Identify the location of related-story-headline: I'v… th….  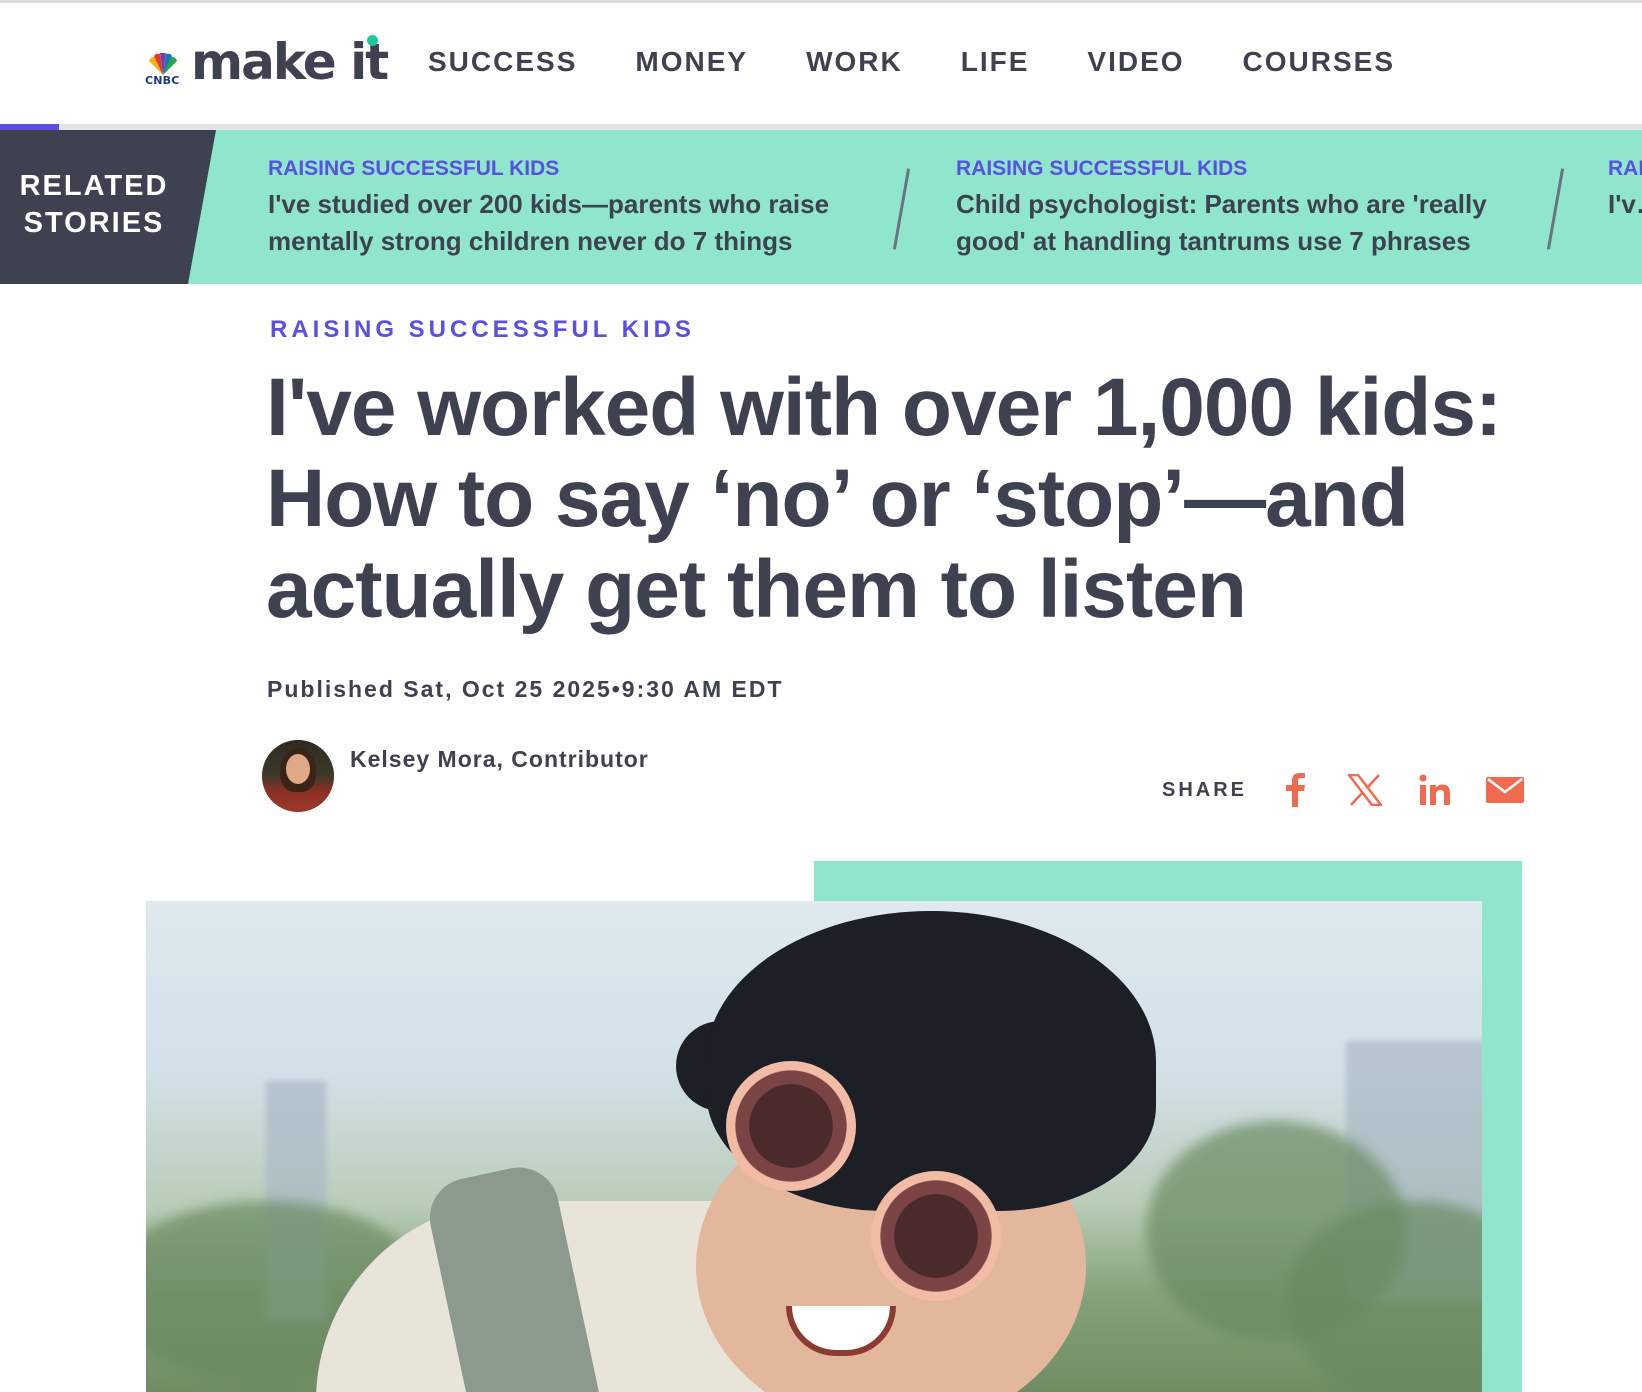
(1625, 204).